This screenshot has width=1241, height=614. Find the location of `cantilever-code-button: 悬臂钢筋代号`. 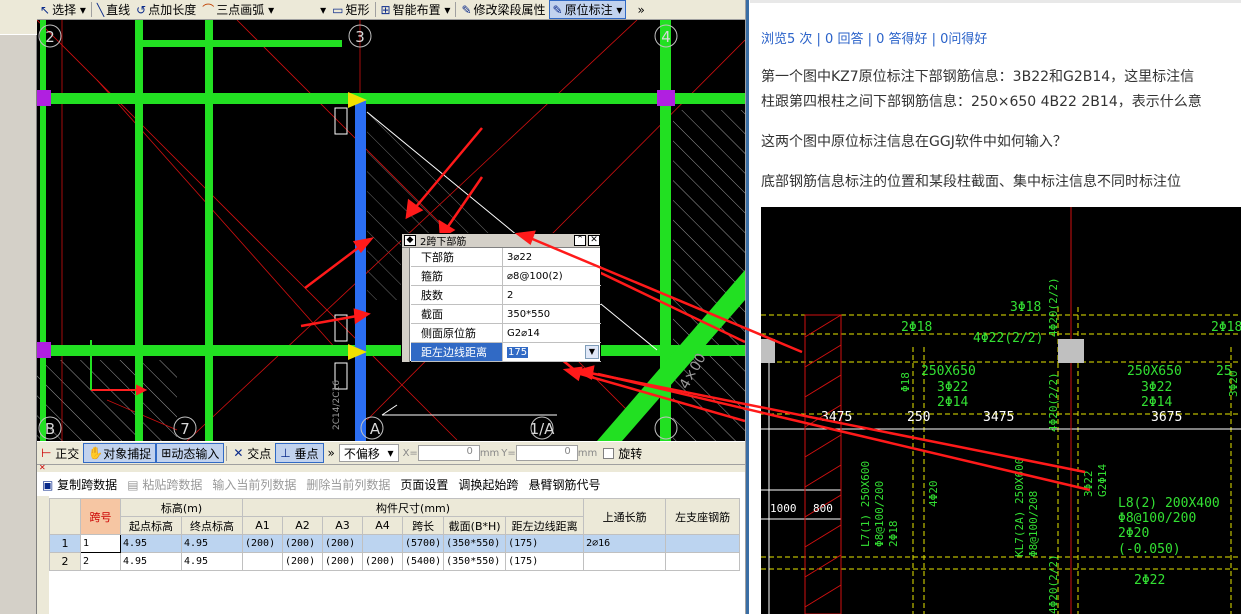

cantilever-code-button: 悬臂钢筋代号 is located at coordinates (564, 484).